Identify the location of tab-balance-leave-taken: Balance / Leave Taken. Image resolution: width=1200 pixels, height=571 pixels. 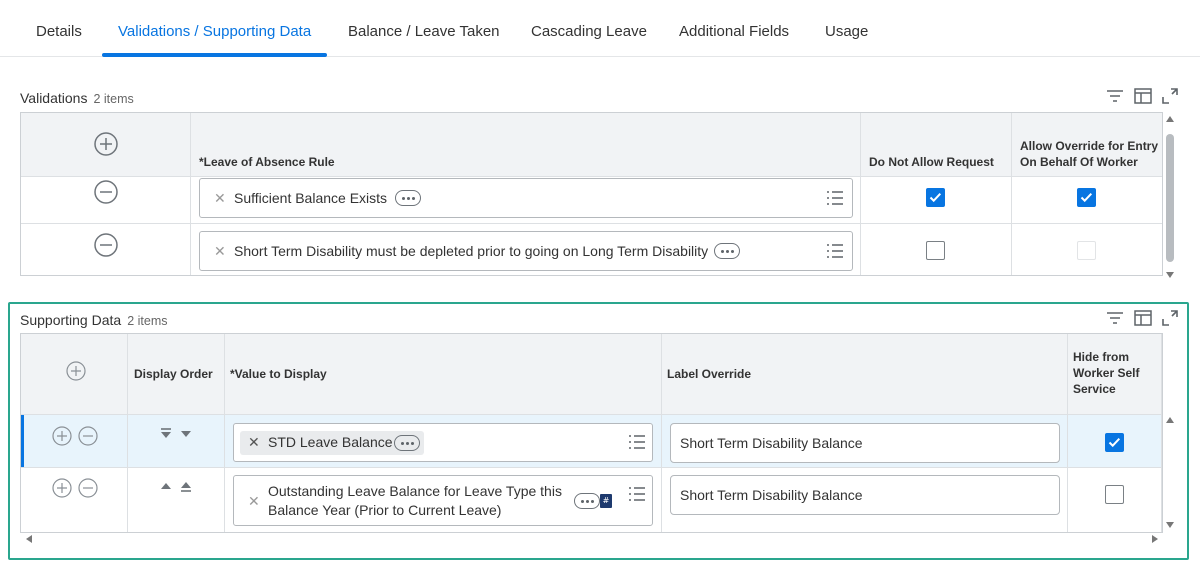
(424, 28).